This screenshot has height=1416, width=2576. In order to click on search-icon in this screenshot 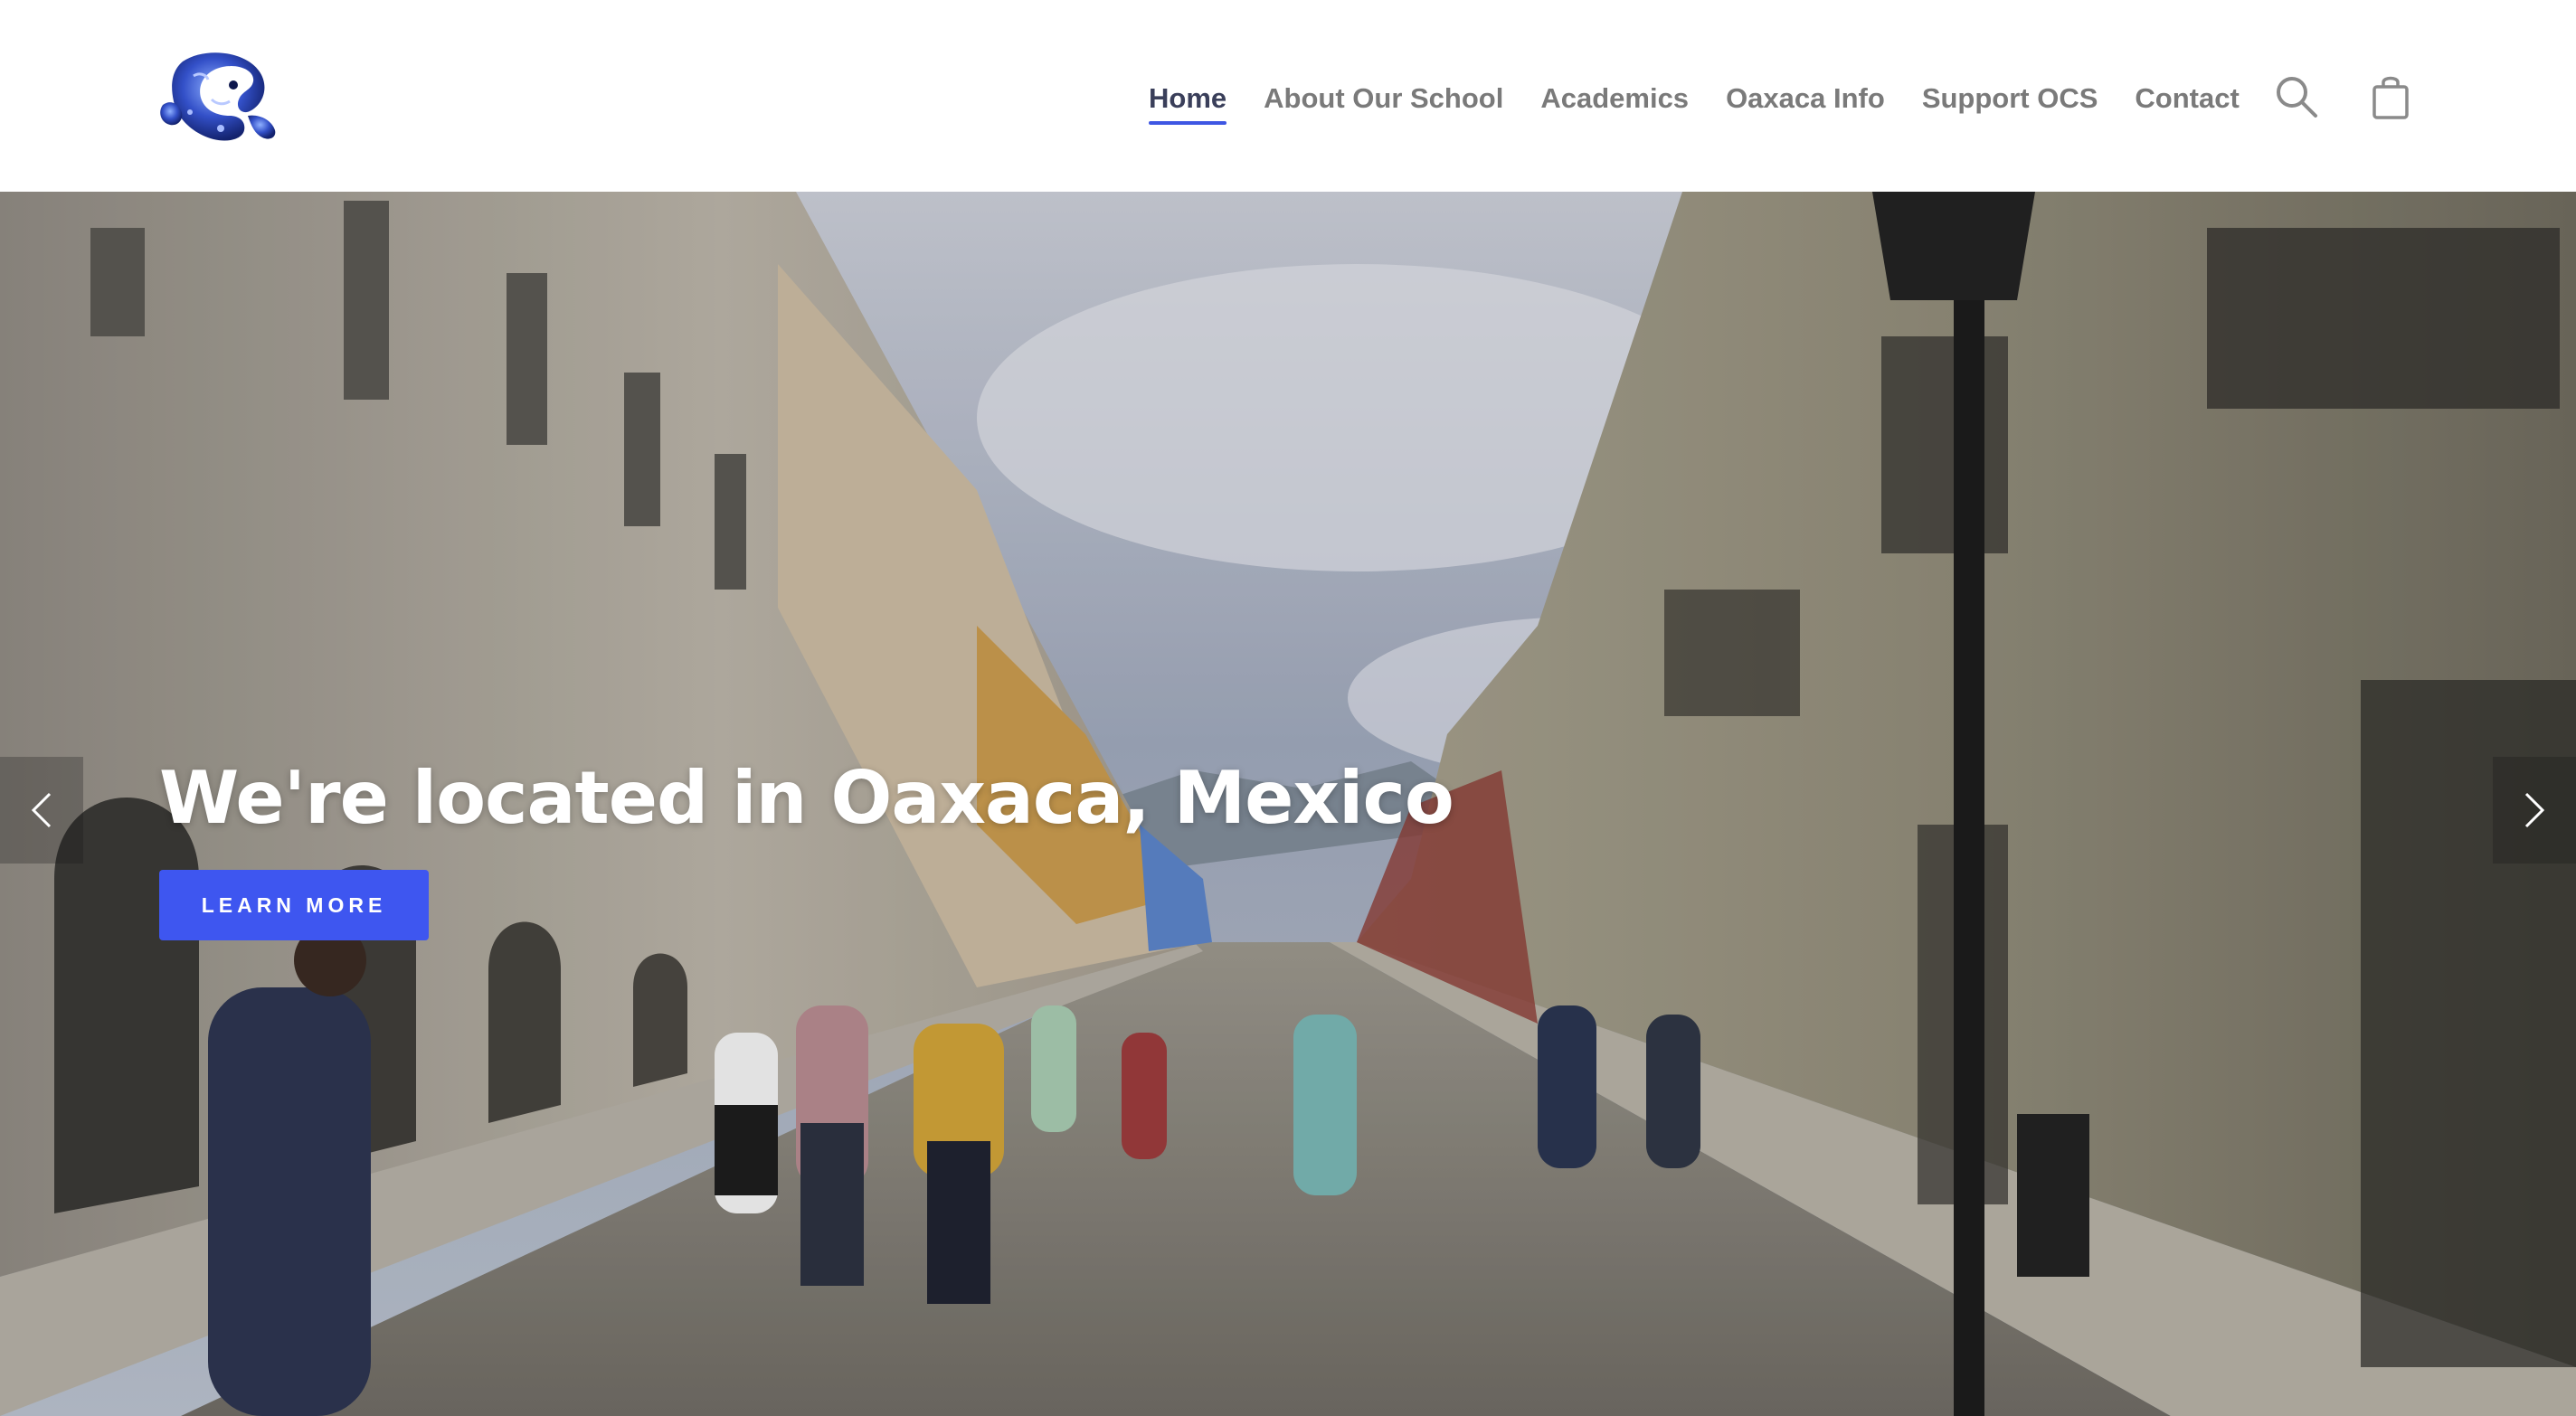, I will do `click(2297, 97)`.